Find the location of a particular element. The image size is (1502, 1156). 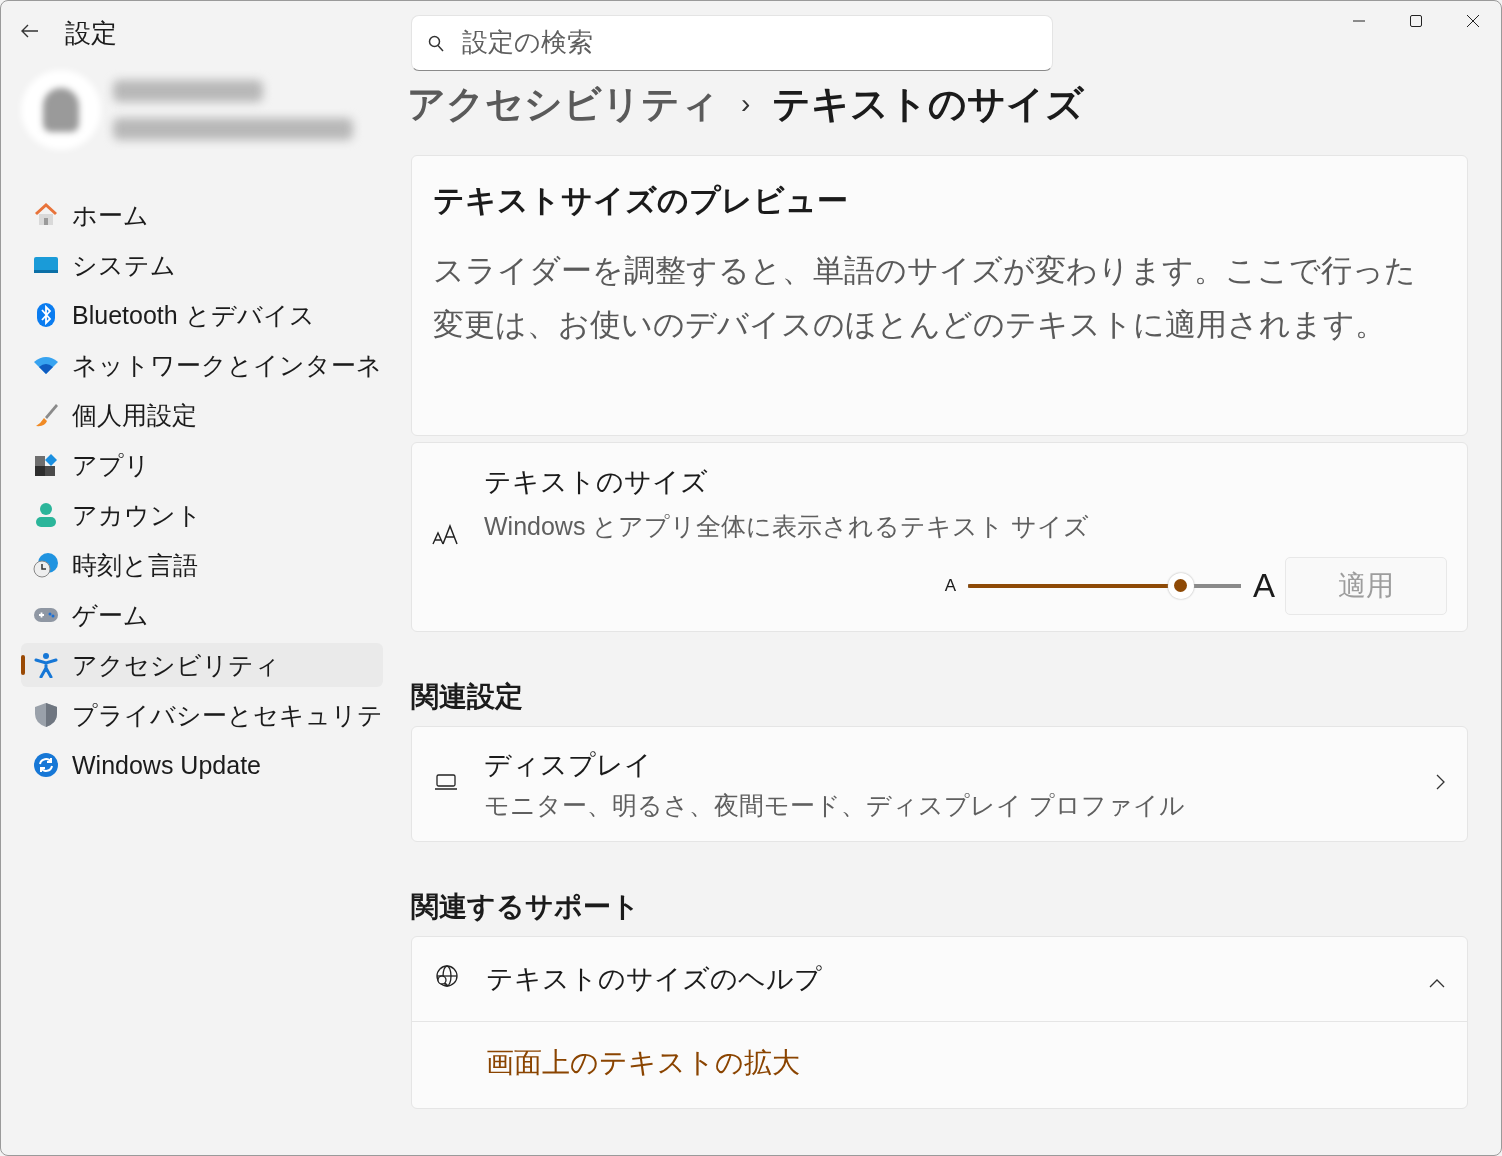

sidebar-item: システム is located at coordinates (202, 265).